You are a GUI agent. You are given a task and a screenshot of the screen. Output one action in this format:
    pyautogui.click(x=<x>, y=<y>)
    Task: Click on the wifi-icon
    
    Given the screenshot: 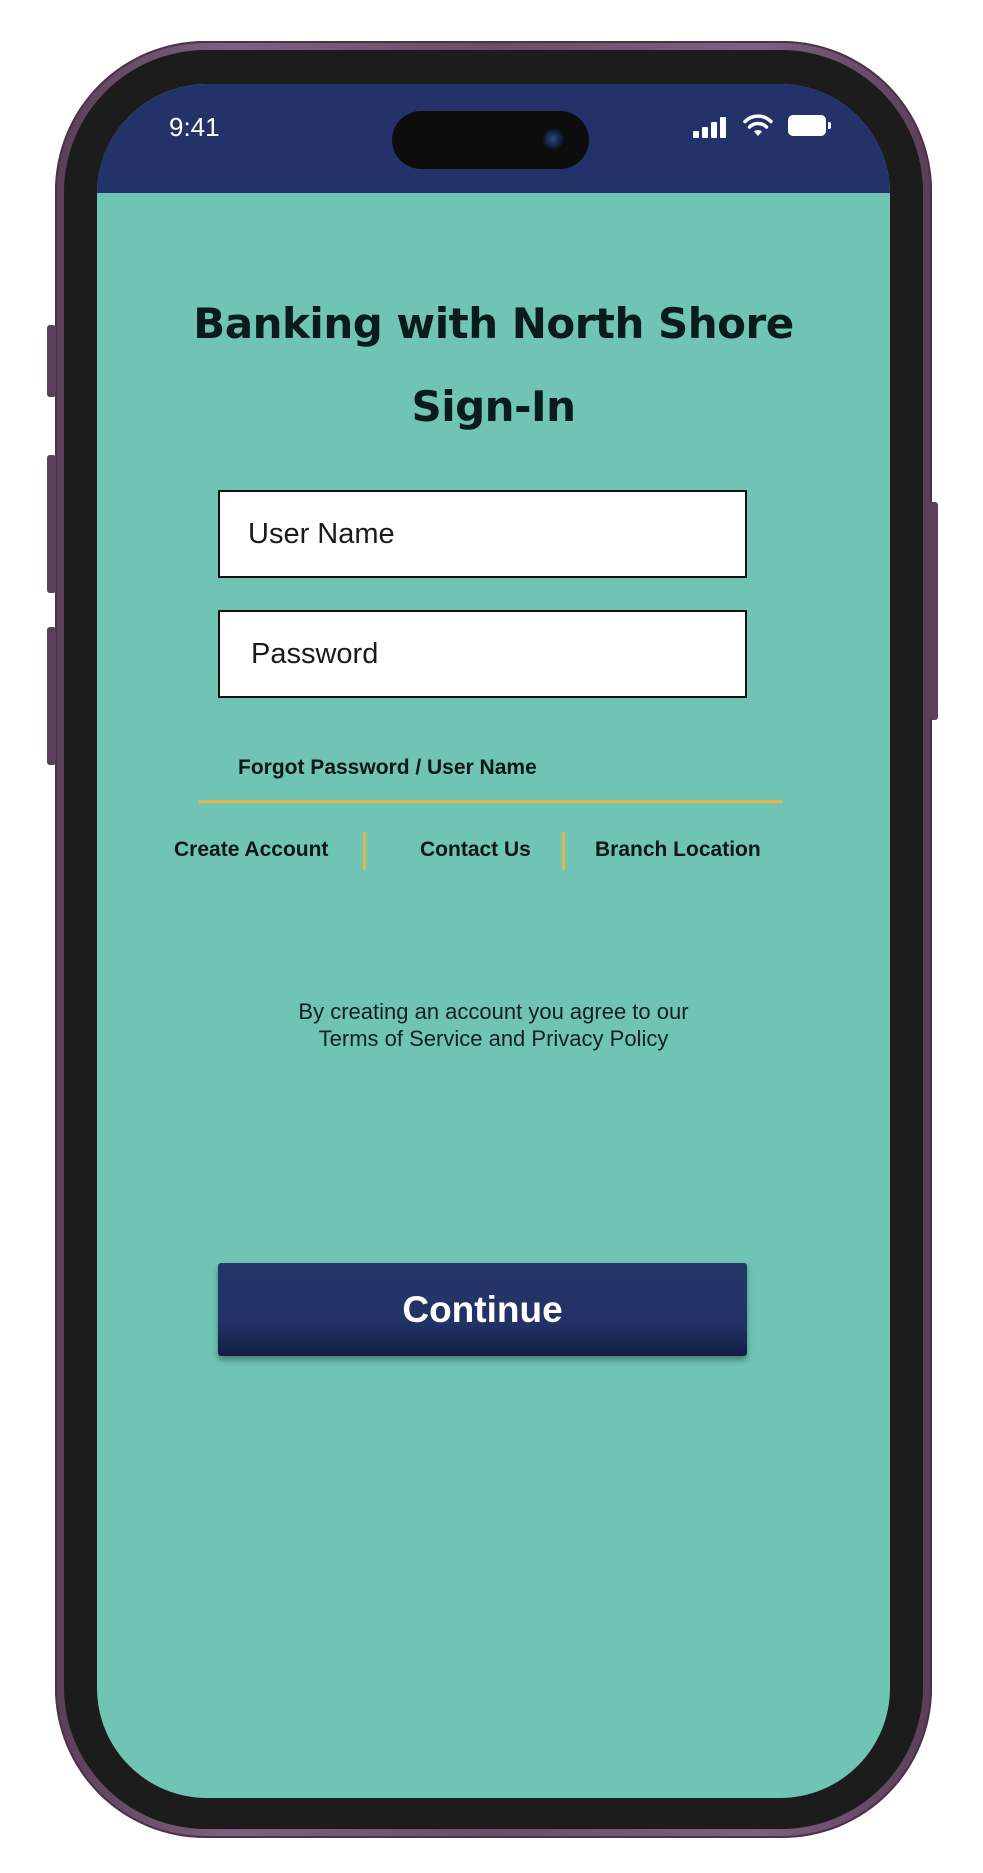 What is the action you would take?
    pyautogui.click(x=758, y=125)
    